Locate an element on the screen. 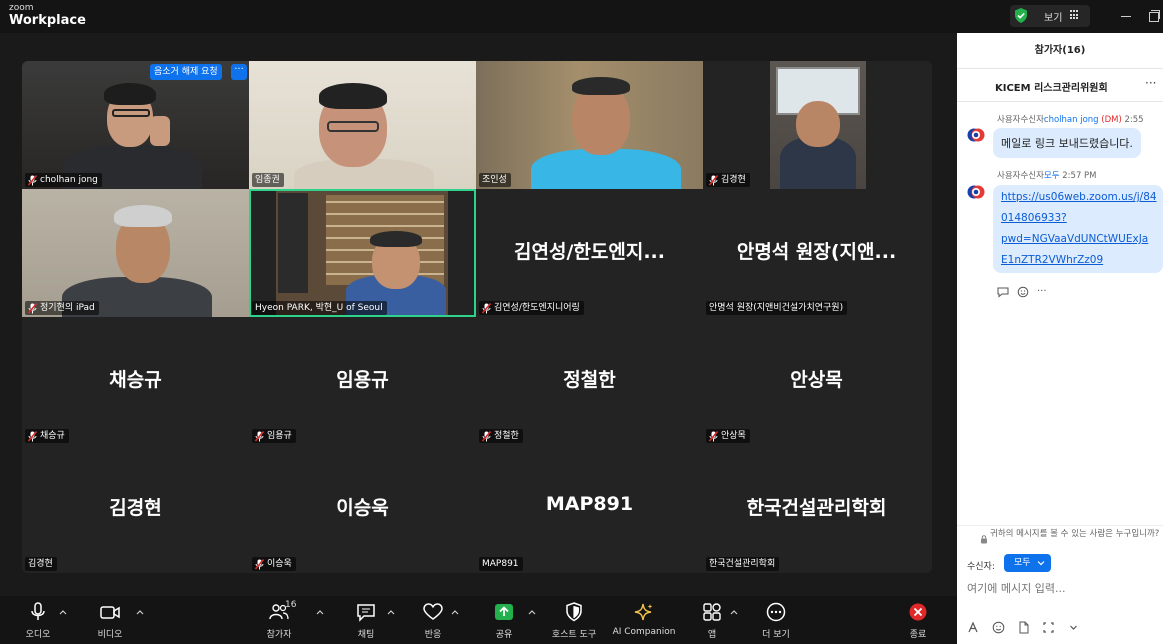 The height and width of the screenshot is (644, 1163). participant-name: 정기현의 iPad is located at coordinates (67, 308).